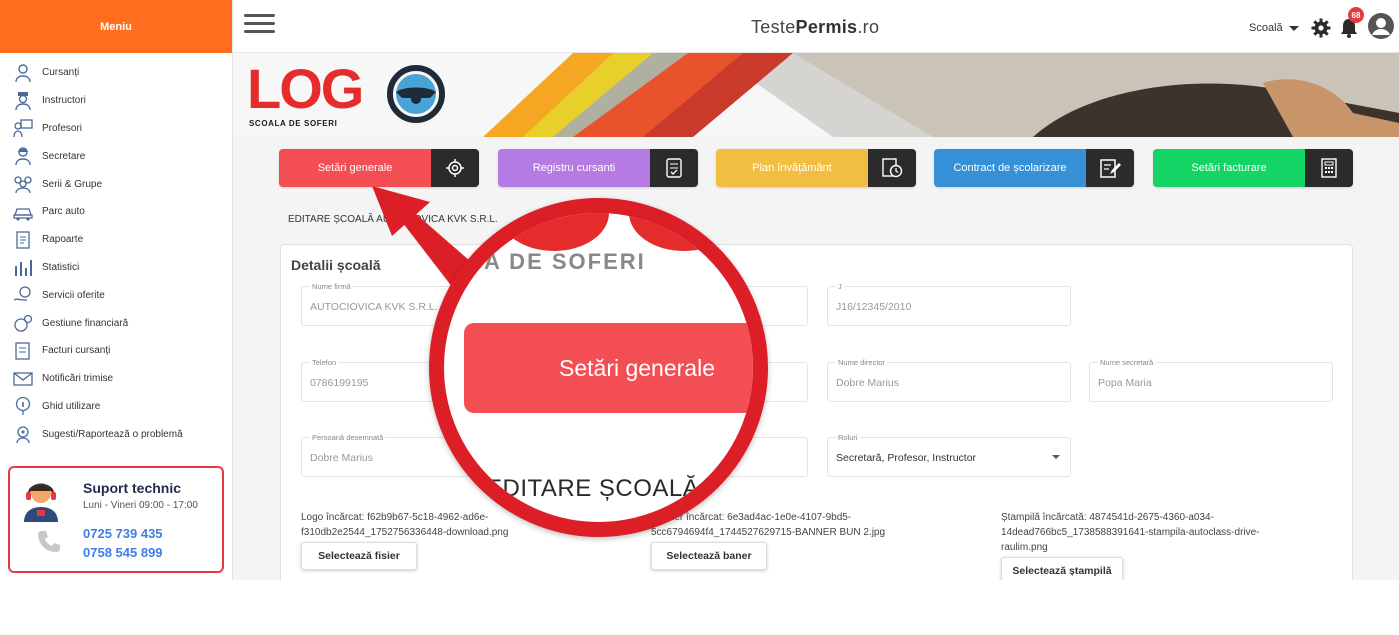 This screenshot has width=1399, height=635. I want to click on sidebar-item-label: Parc auto, so click(63, 212).